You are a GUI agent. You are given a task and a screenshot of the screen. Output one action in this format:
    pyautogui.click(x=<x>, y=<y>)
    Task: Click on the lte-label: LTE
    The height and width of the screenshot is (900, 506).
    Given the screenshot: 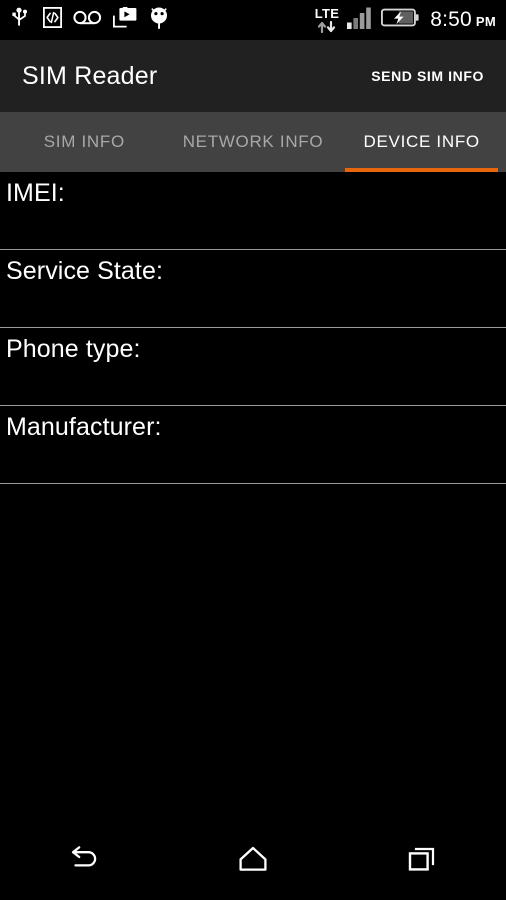 What is the action you would take?
    pyautogui.click(x=327, y=13)
    